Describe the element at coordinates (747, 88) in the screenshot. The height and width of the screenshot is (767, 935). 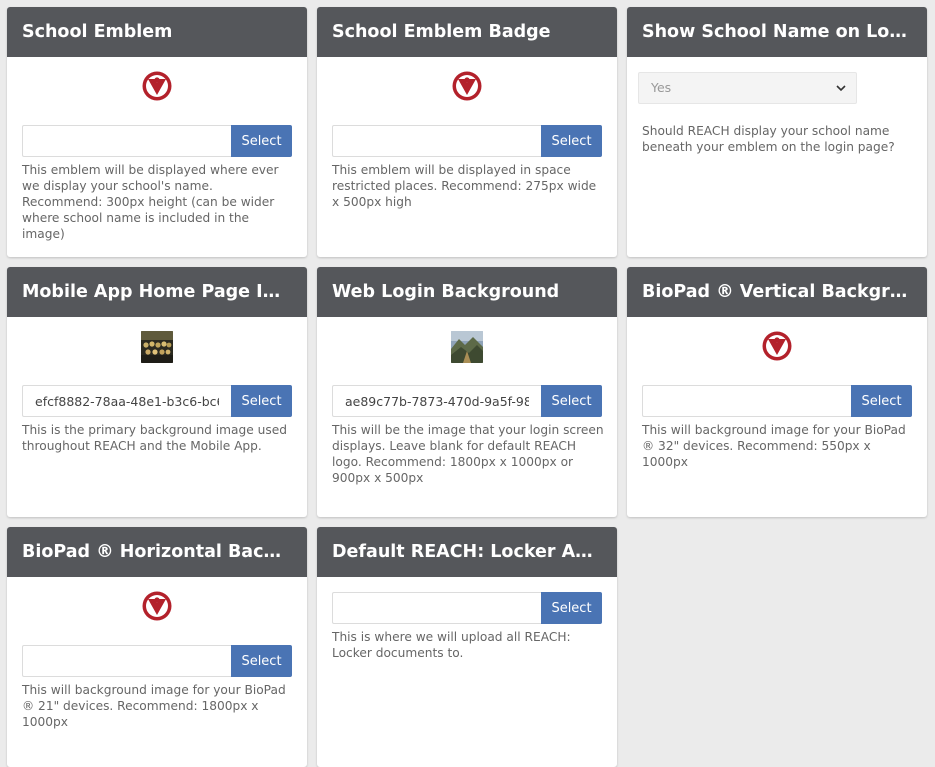
I see `show-name-select: Yes` at that location.